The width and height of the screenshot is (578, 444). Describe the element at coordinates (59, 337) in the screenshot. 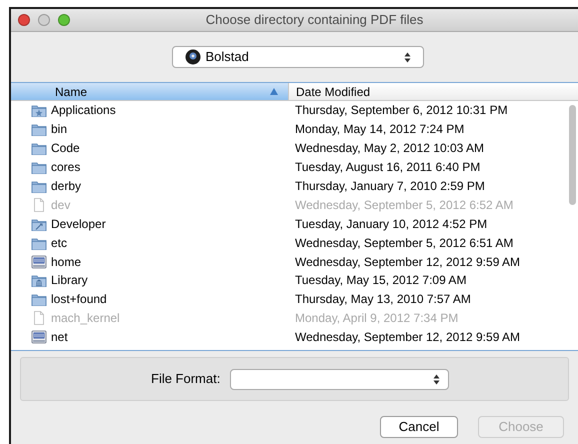

I see `file-name: net` at that location.